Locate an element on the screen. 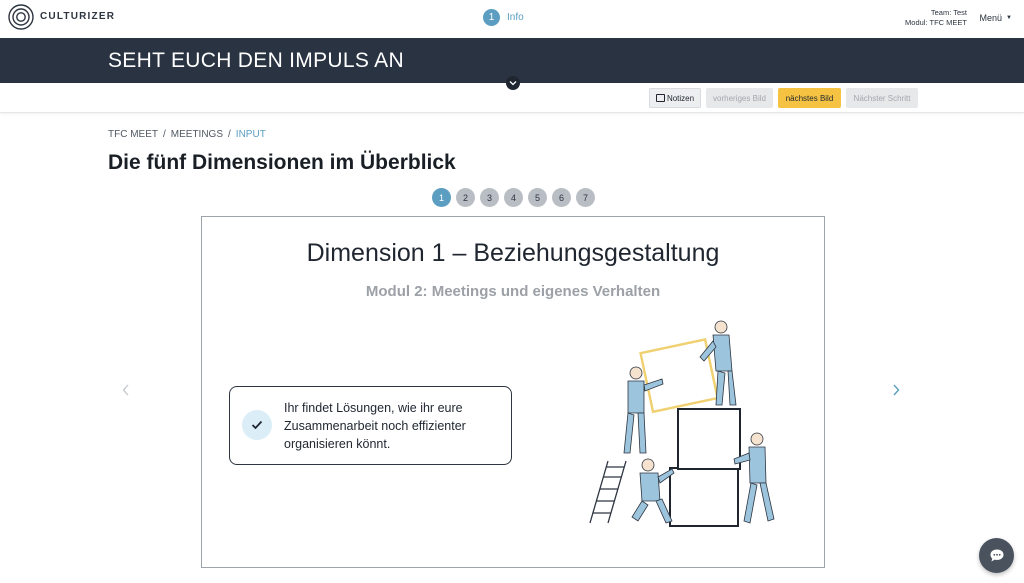 The height and width of the screenshot is (583, 1024). breadcrumb-item-tfc-meet: TFC MEET is located at coordinates (133, 134).